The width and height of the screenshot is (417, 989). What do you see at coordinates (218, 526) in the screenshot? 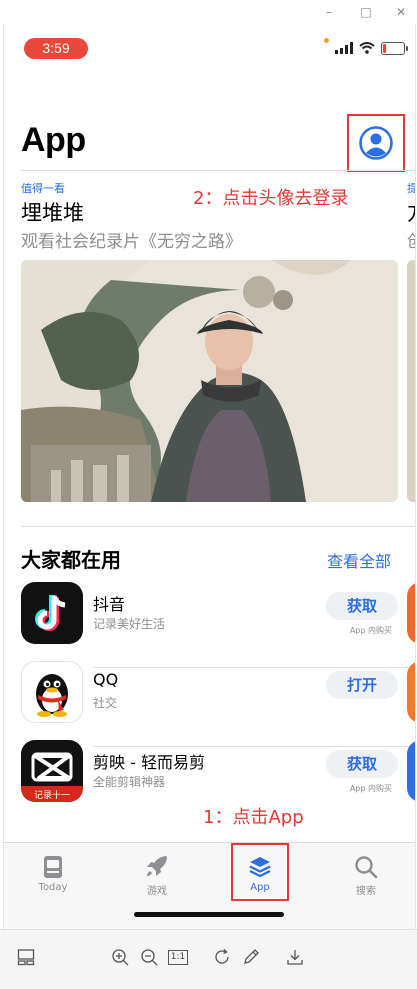
I see `section-divider` at bounding box center [218, 526].